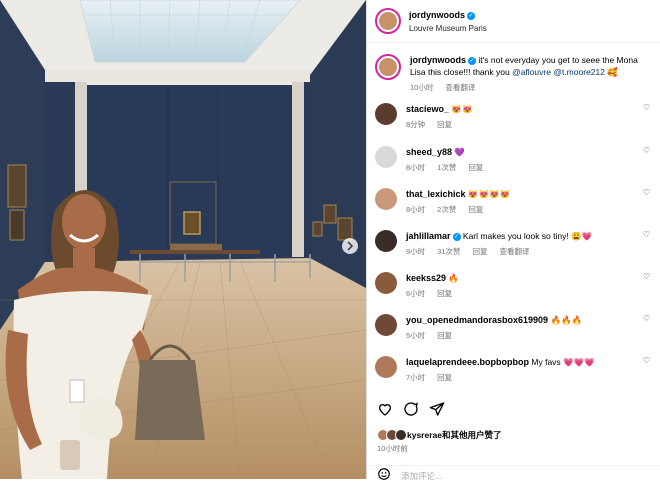 This screenshot has width=660, height=486. What do you see at coordinates (385, 409) in the screenshot?
I see `heart-icon` at bounding box center [385, 409].